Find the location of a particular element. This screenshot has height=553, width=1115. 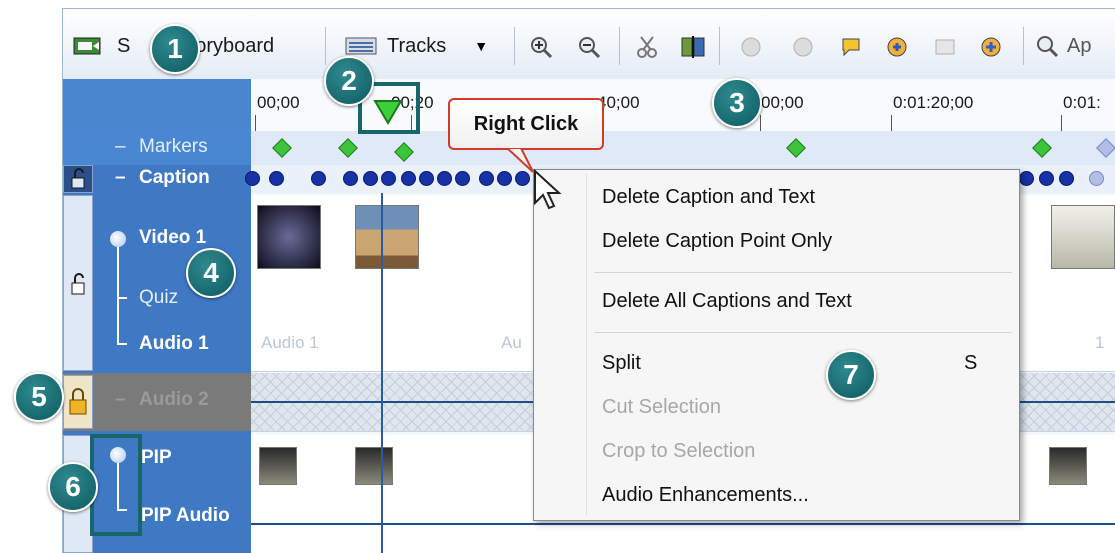

ruler-tick: 0:01: is located at coordinates (1082, 102).